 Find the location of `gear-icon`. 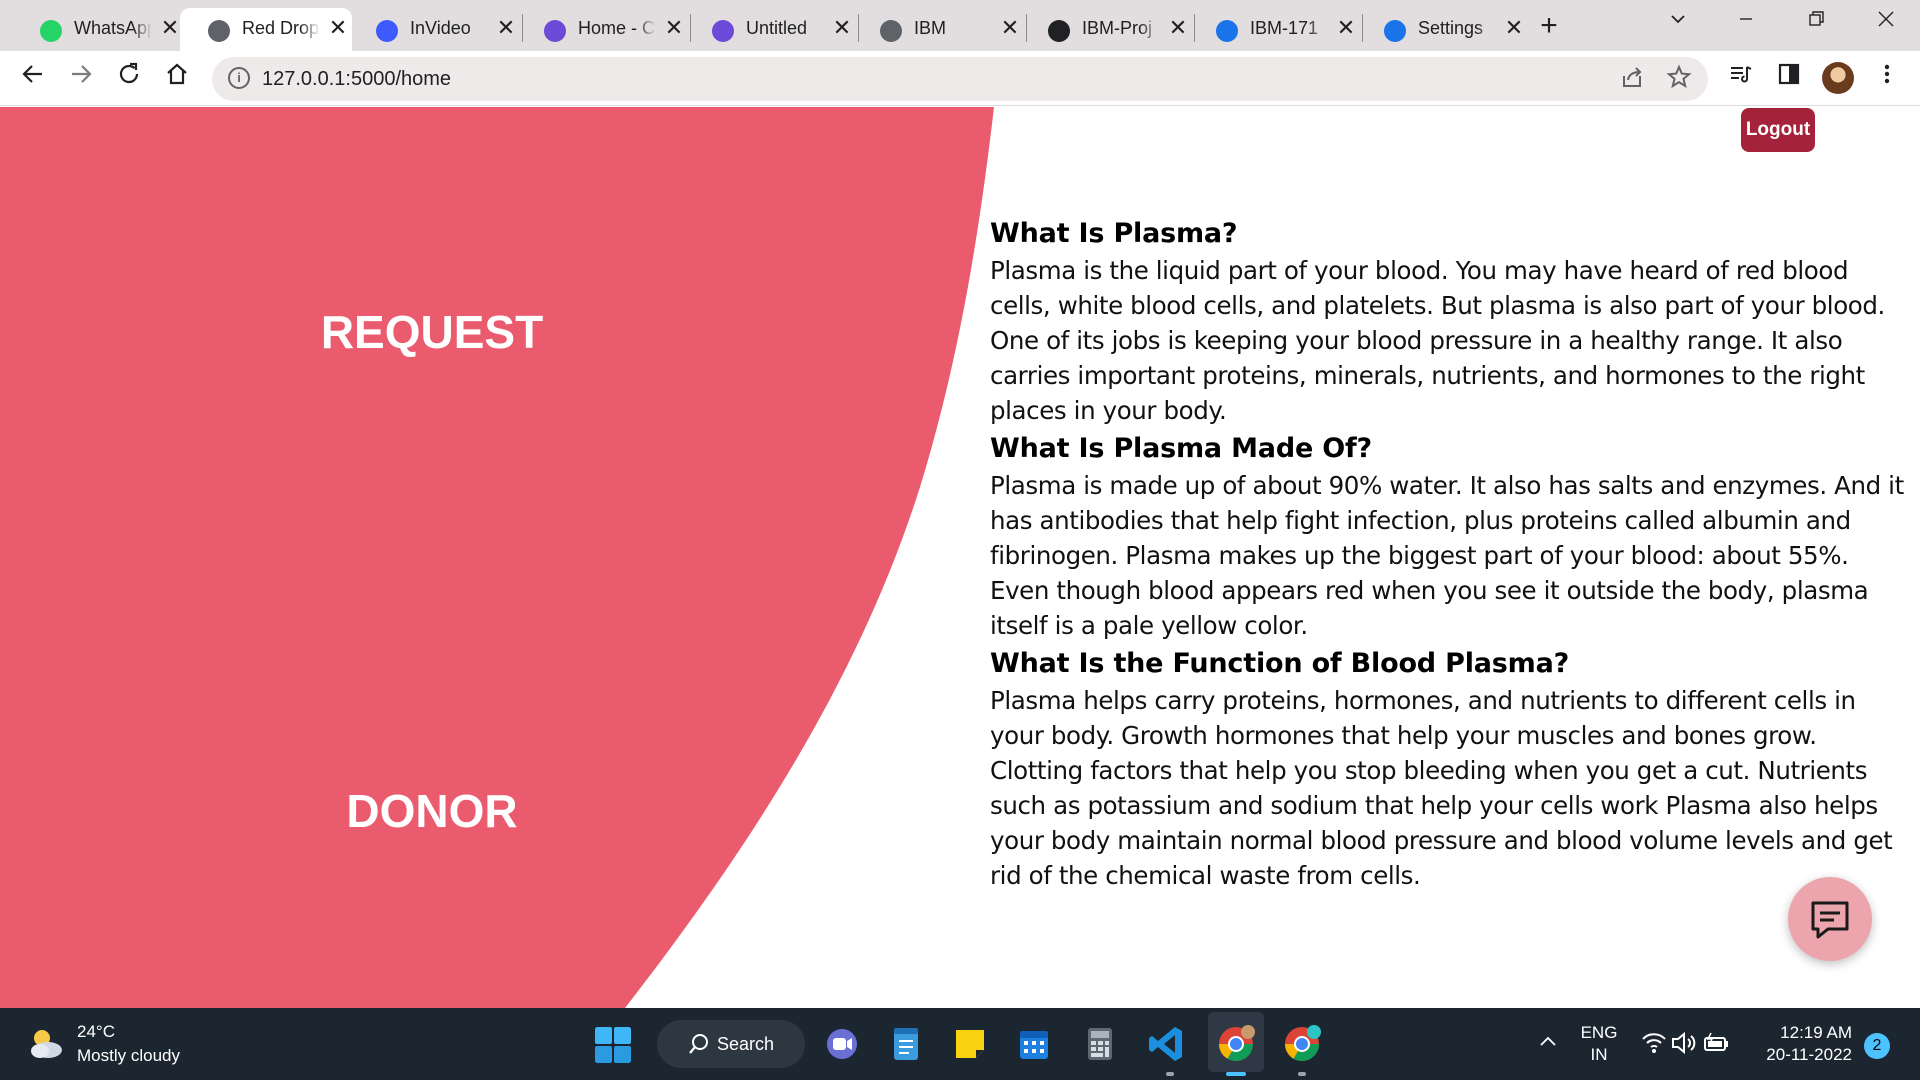

gear-icon is located at coordinates (1395, 31).